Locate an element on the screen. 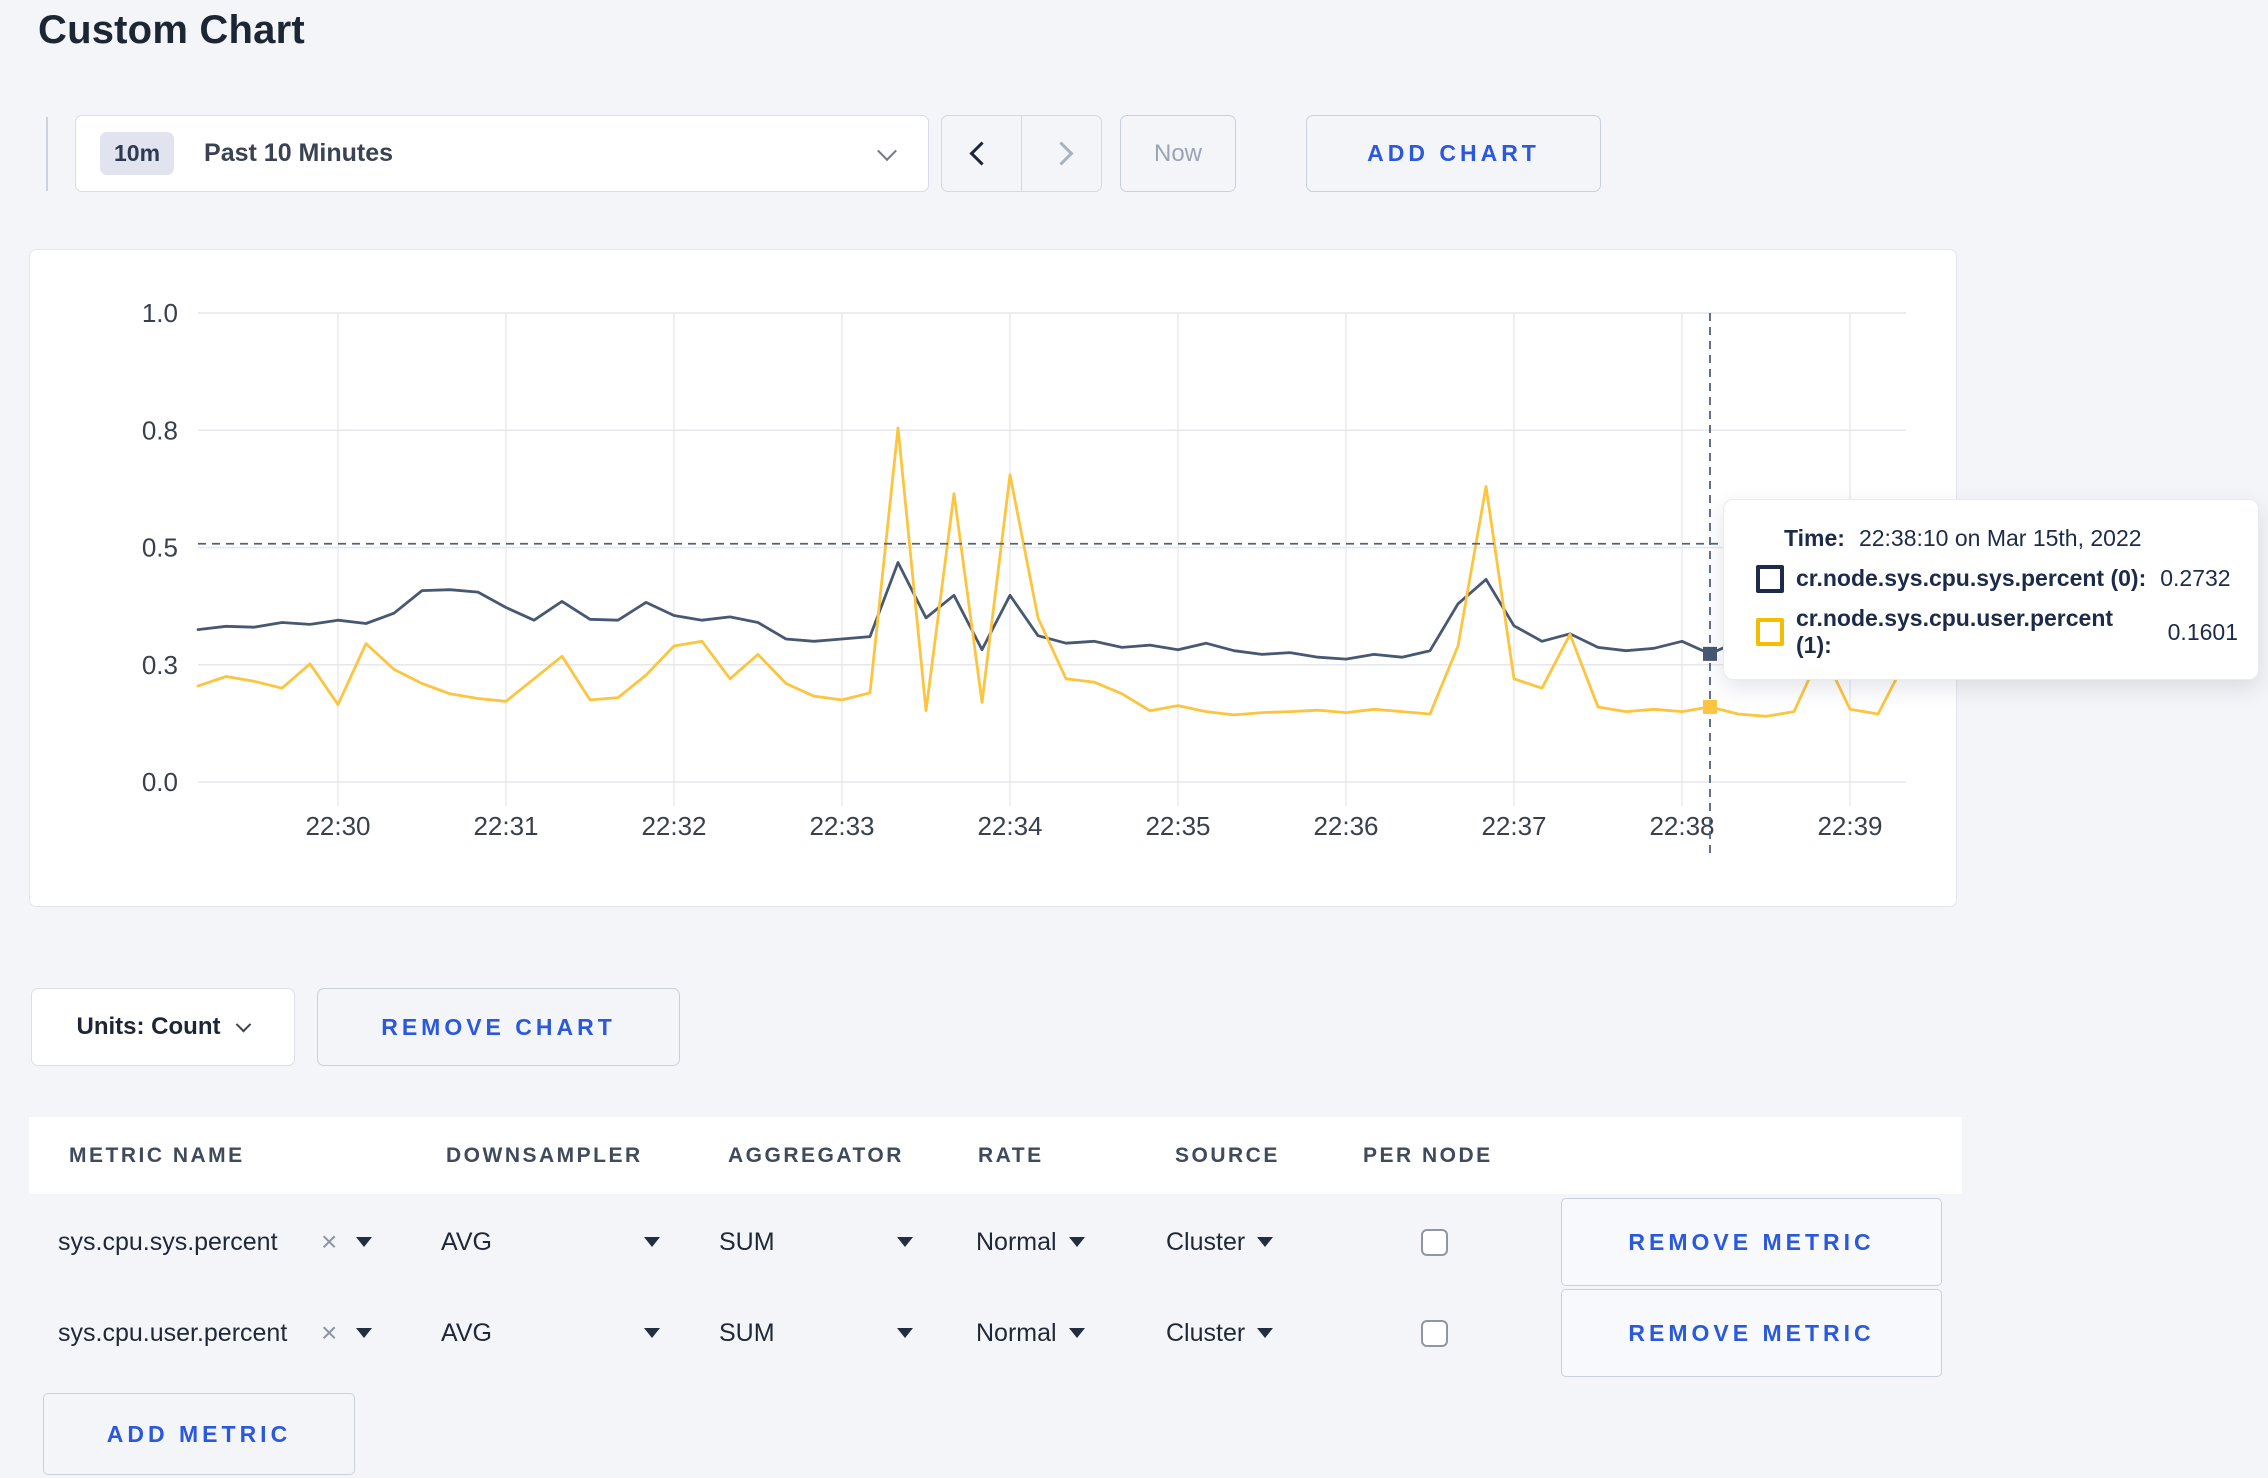  tooltip-time-row: Time: 22:38:10 on Mar 15th, 2022 is located at coordinates (1997, 538).